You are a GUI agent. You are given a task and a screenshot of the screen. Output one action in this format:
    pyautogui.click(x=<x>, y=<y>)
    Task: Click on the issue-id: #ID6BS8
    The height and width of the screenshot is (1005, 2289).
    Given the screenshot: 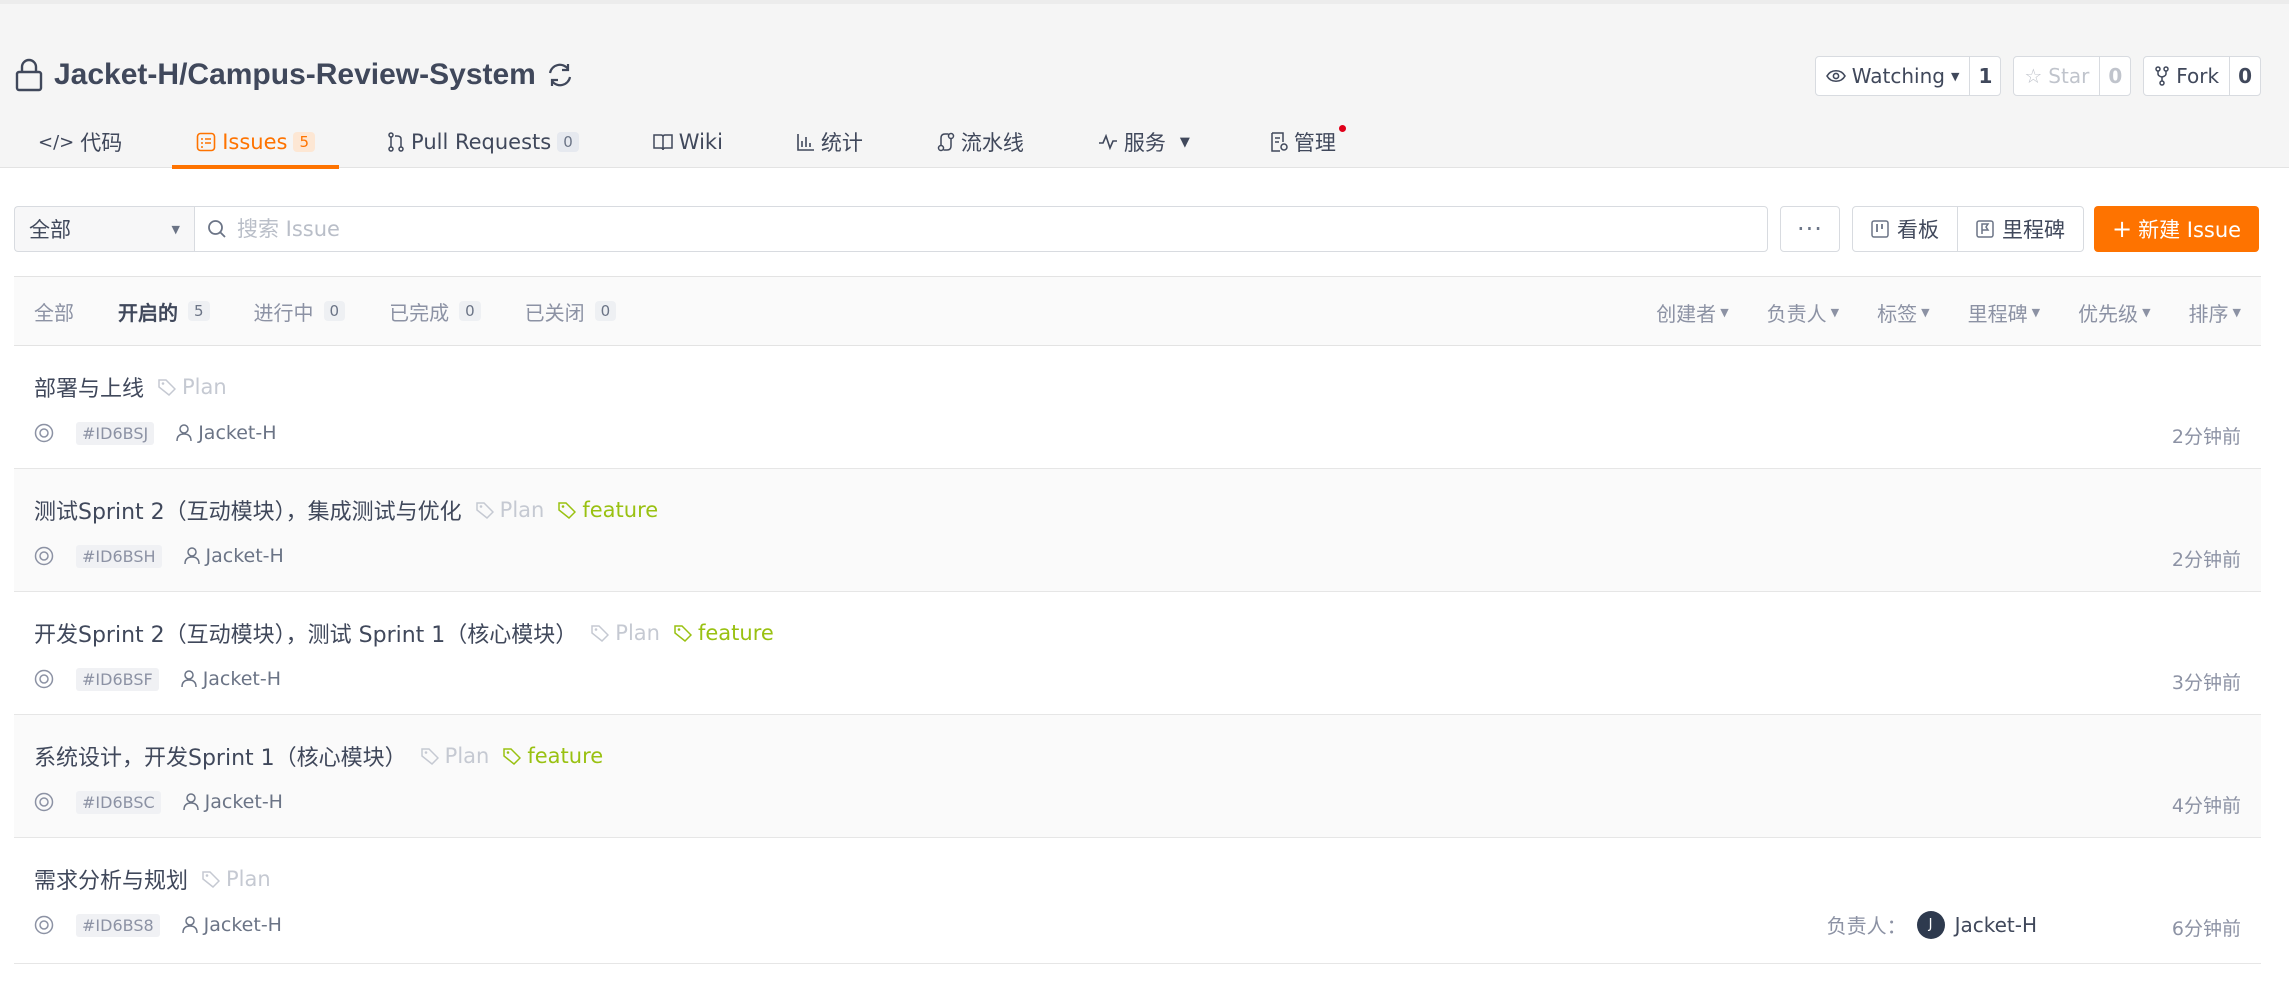 What is the action you would take?
    pyautogui.click(x=118, y=925)
    